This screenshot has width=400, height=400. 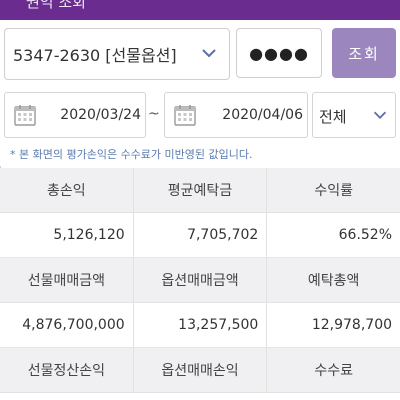 What do you see at coordinates (67, 235) in the screenshot?
I see `value-total-pnl: 5,126,120` at bounding box center [67, 235].